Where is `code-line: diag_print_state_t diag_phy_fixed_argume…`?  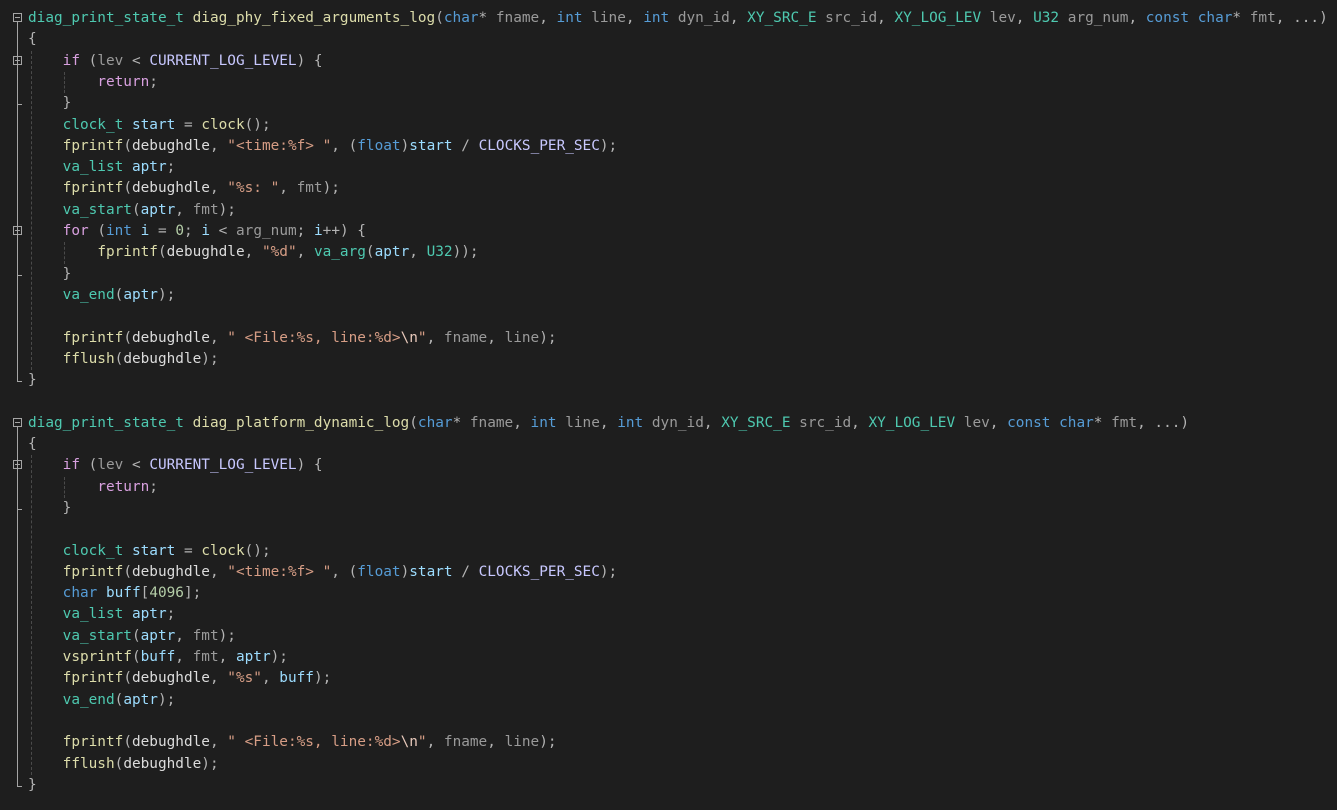
code-line: diag_print_state_t diag_phy_fixed_argume… is located at coordinates (668, 18).